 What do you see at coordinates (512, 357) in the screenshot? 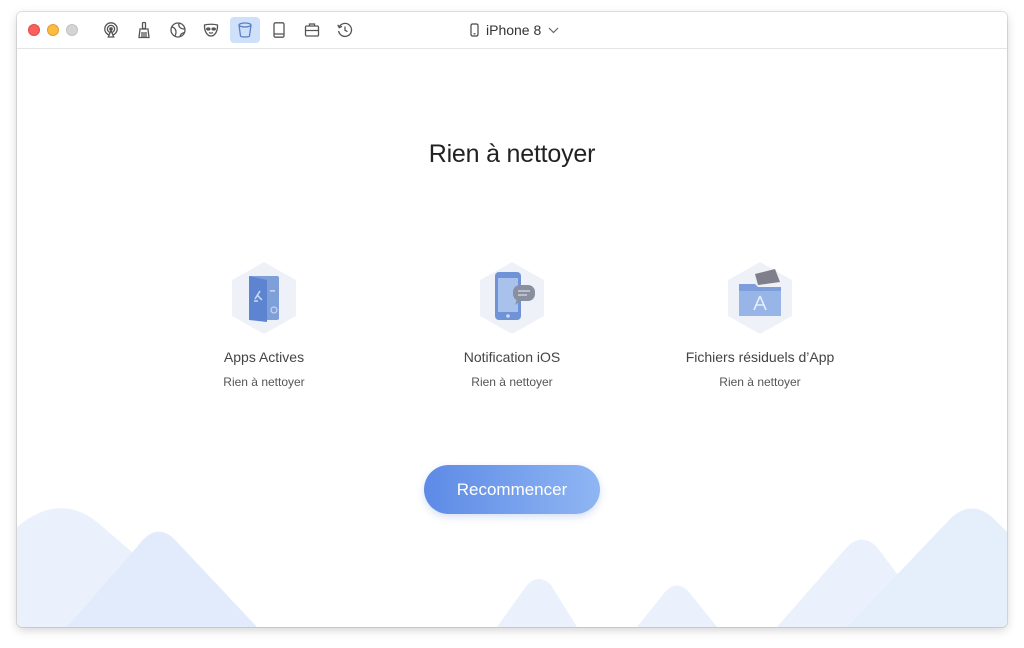
I see `card-title: Notification iOS` at bounding box center [512, 357].